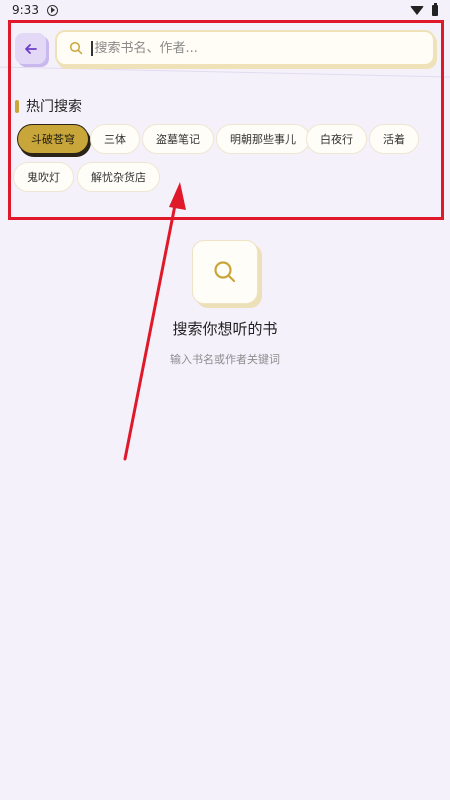  Describe the element at coordinates (394, 139) in the screenshot. I see `hot-tag: 活着` at that location.